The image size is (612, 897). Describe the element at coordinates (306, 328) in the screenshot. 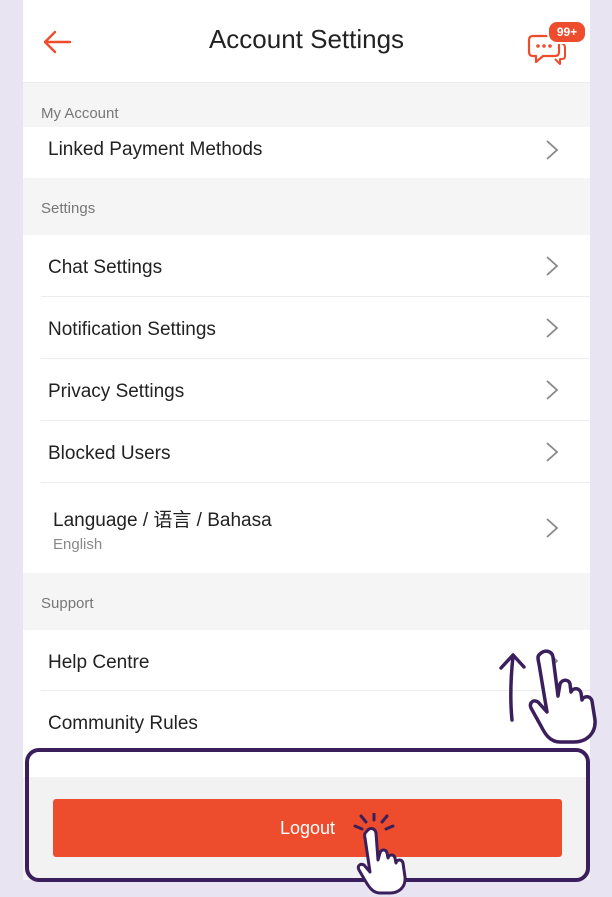

I see `row-notification-settings: Notification Settings` at that location.